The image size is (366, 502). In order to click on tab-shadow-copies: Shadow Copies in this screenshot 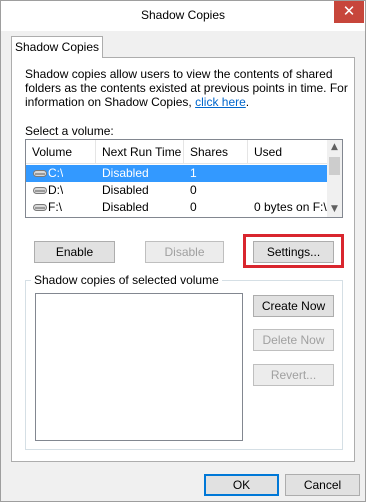, I will do `click(57, 47)`.